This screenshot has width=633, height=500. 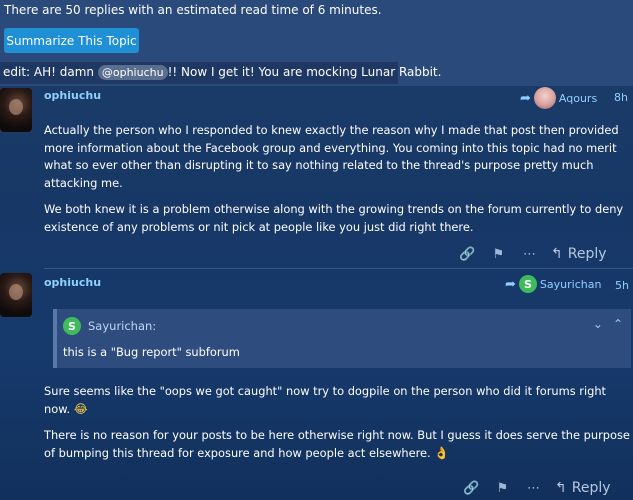 I want to click on quote-header: S Sayurichan:, so click(x=109, y=326).